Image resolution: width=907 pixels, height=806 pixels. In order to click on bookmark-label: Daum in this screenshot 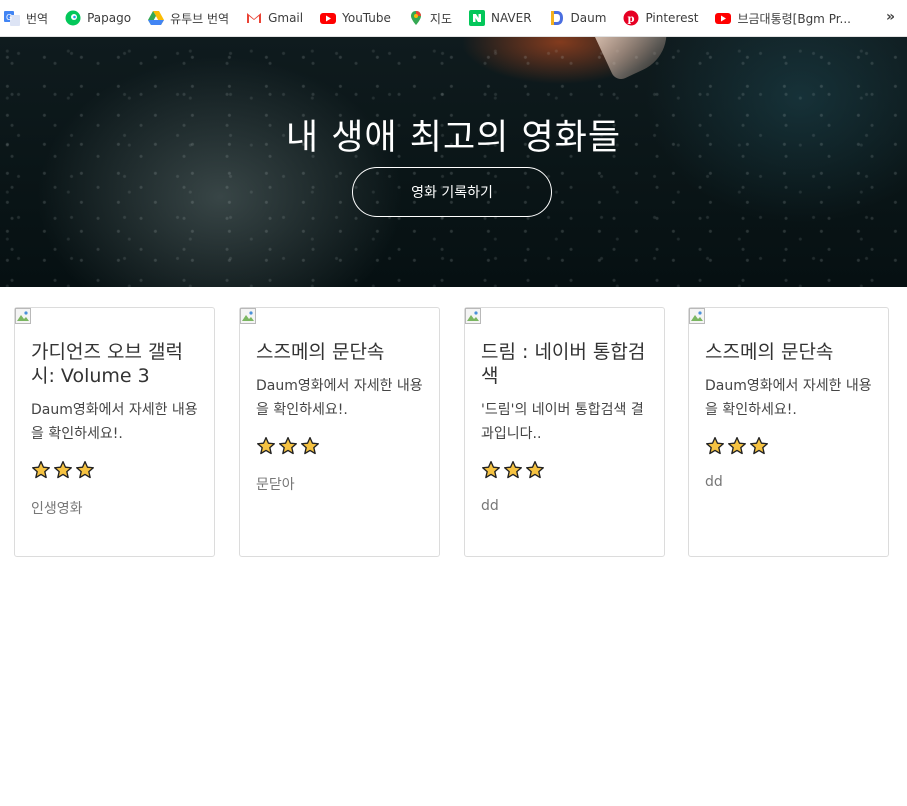, I will do `click(588, 18)`.